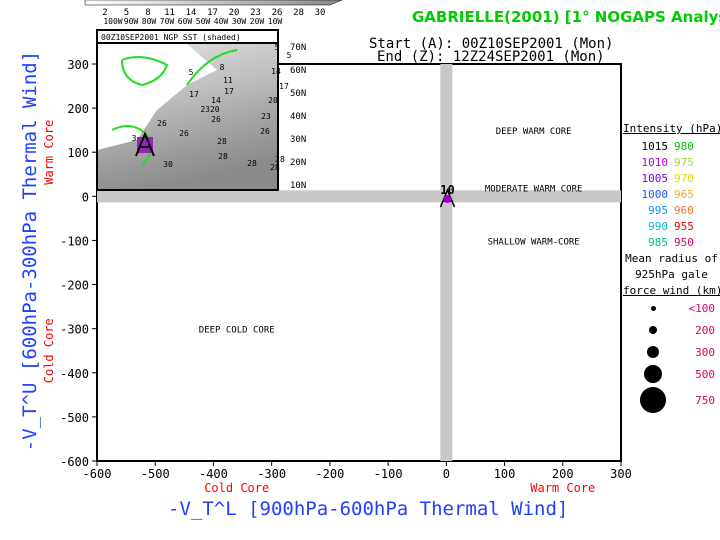  I want to click on intensity-row: 1015 980, so click(671, 146).